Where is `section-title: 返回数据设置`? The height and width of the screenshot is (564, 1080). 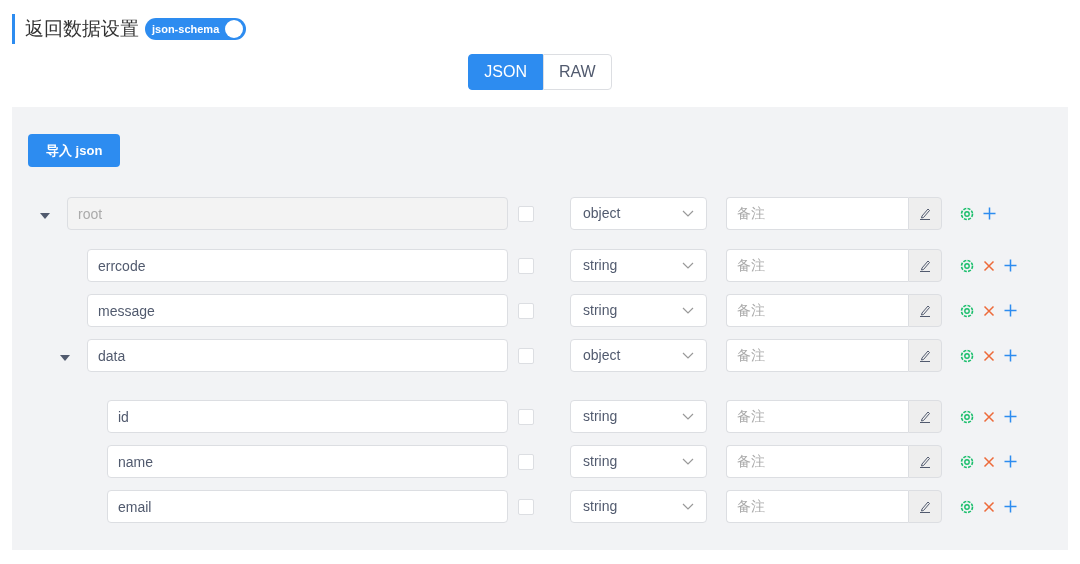 section-title: 返回数据设置 is located at coordinates (75, 29).